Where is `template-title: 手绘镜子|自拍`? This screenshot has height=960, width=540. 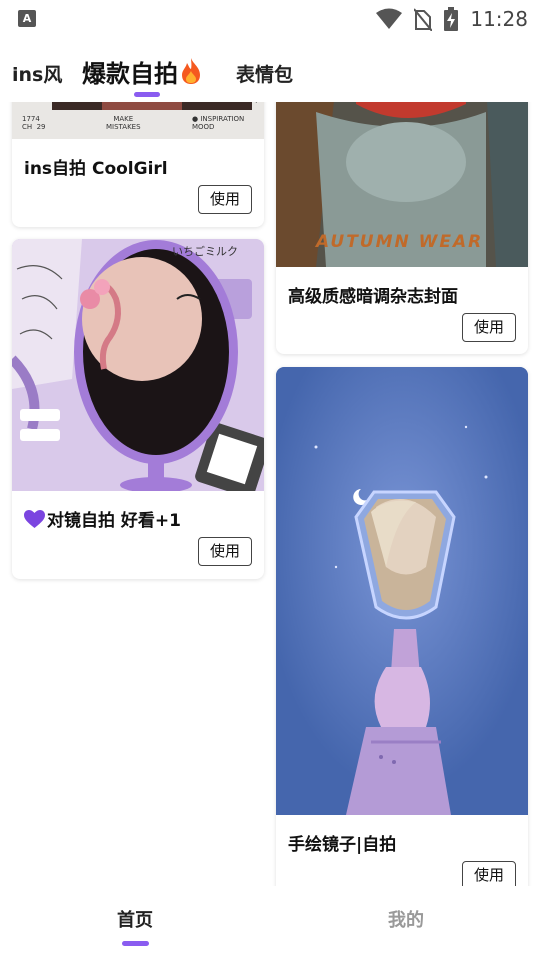
template-title: 手绘镜子|自拍 is located at coordinates (342, 845).